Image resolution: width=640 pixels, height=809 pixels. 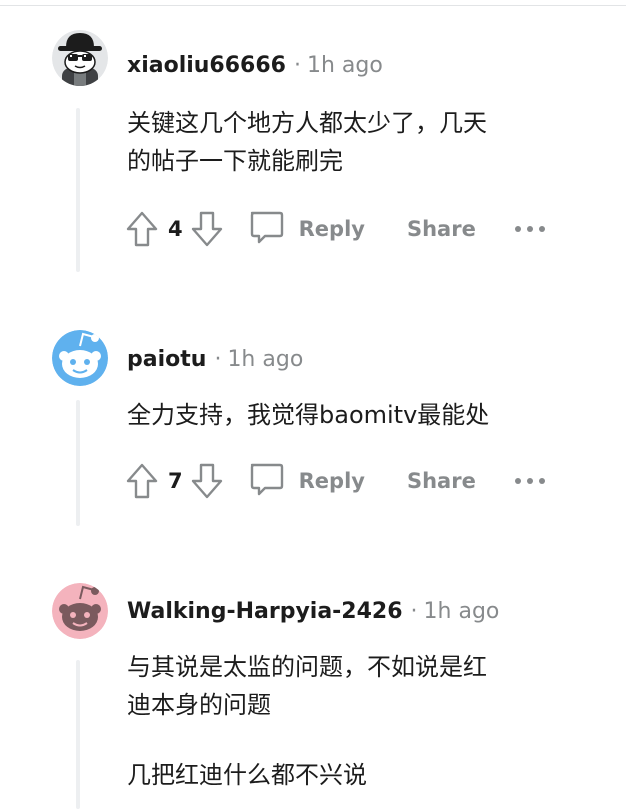 I want to click on snoo-default-blue-avatar-icon, so click(x=80, y=358).